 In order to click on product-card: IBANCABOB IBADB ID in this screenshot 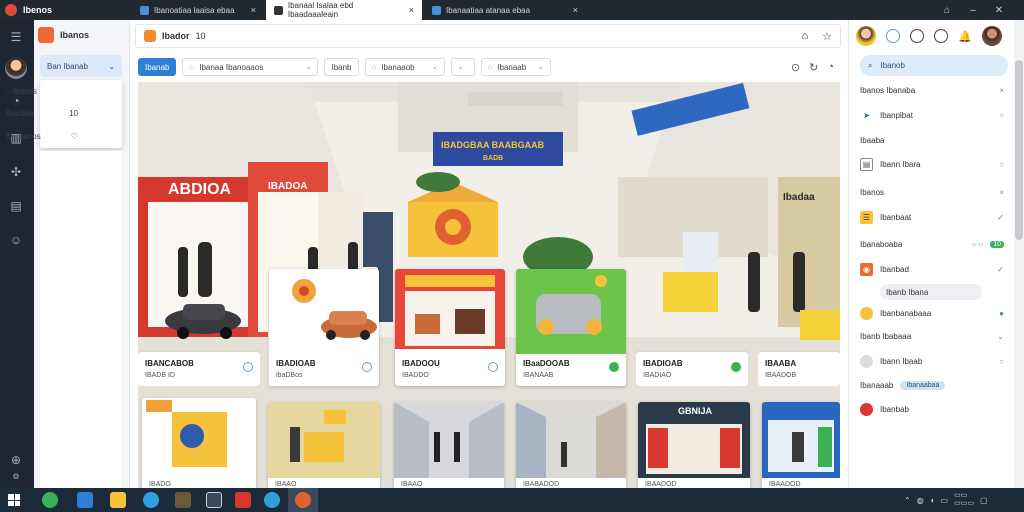, I will do `click(199, 327)`.